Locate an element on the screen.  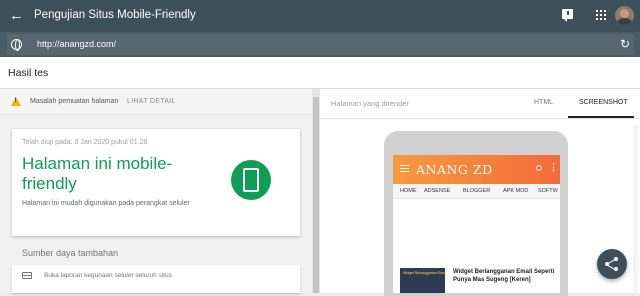
right-scrollbar is located at coordinates (635, 209).